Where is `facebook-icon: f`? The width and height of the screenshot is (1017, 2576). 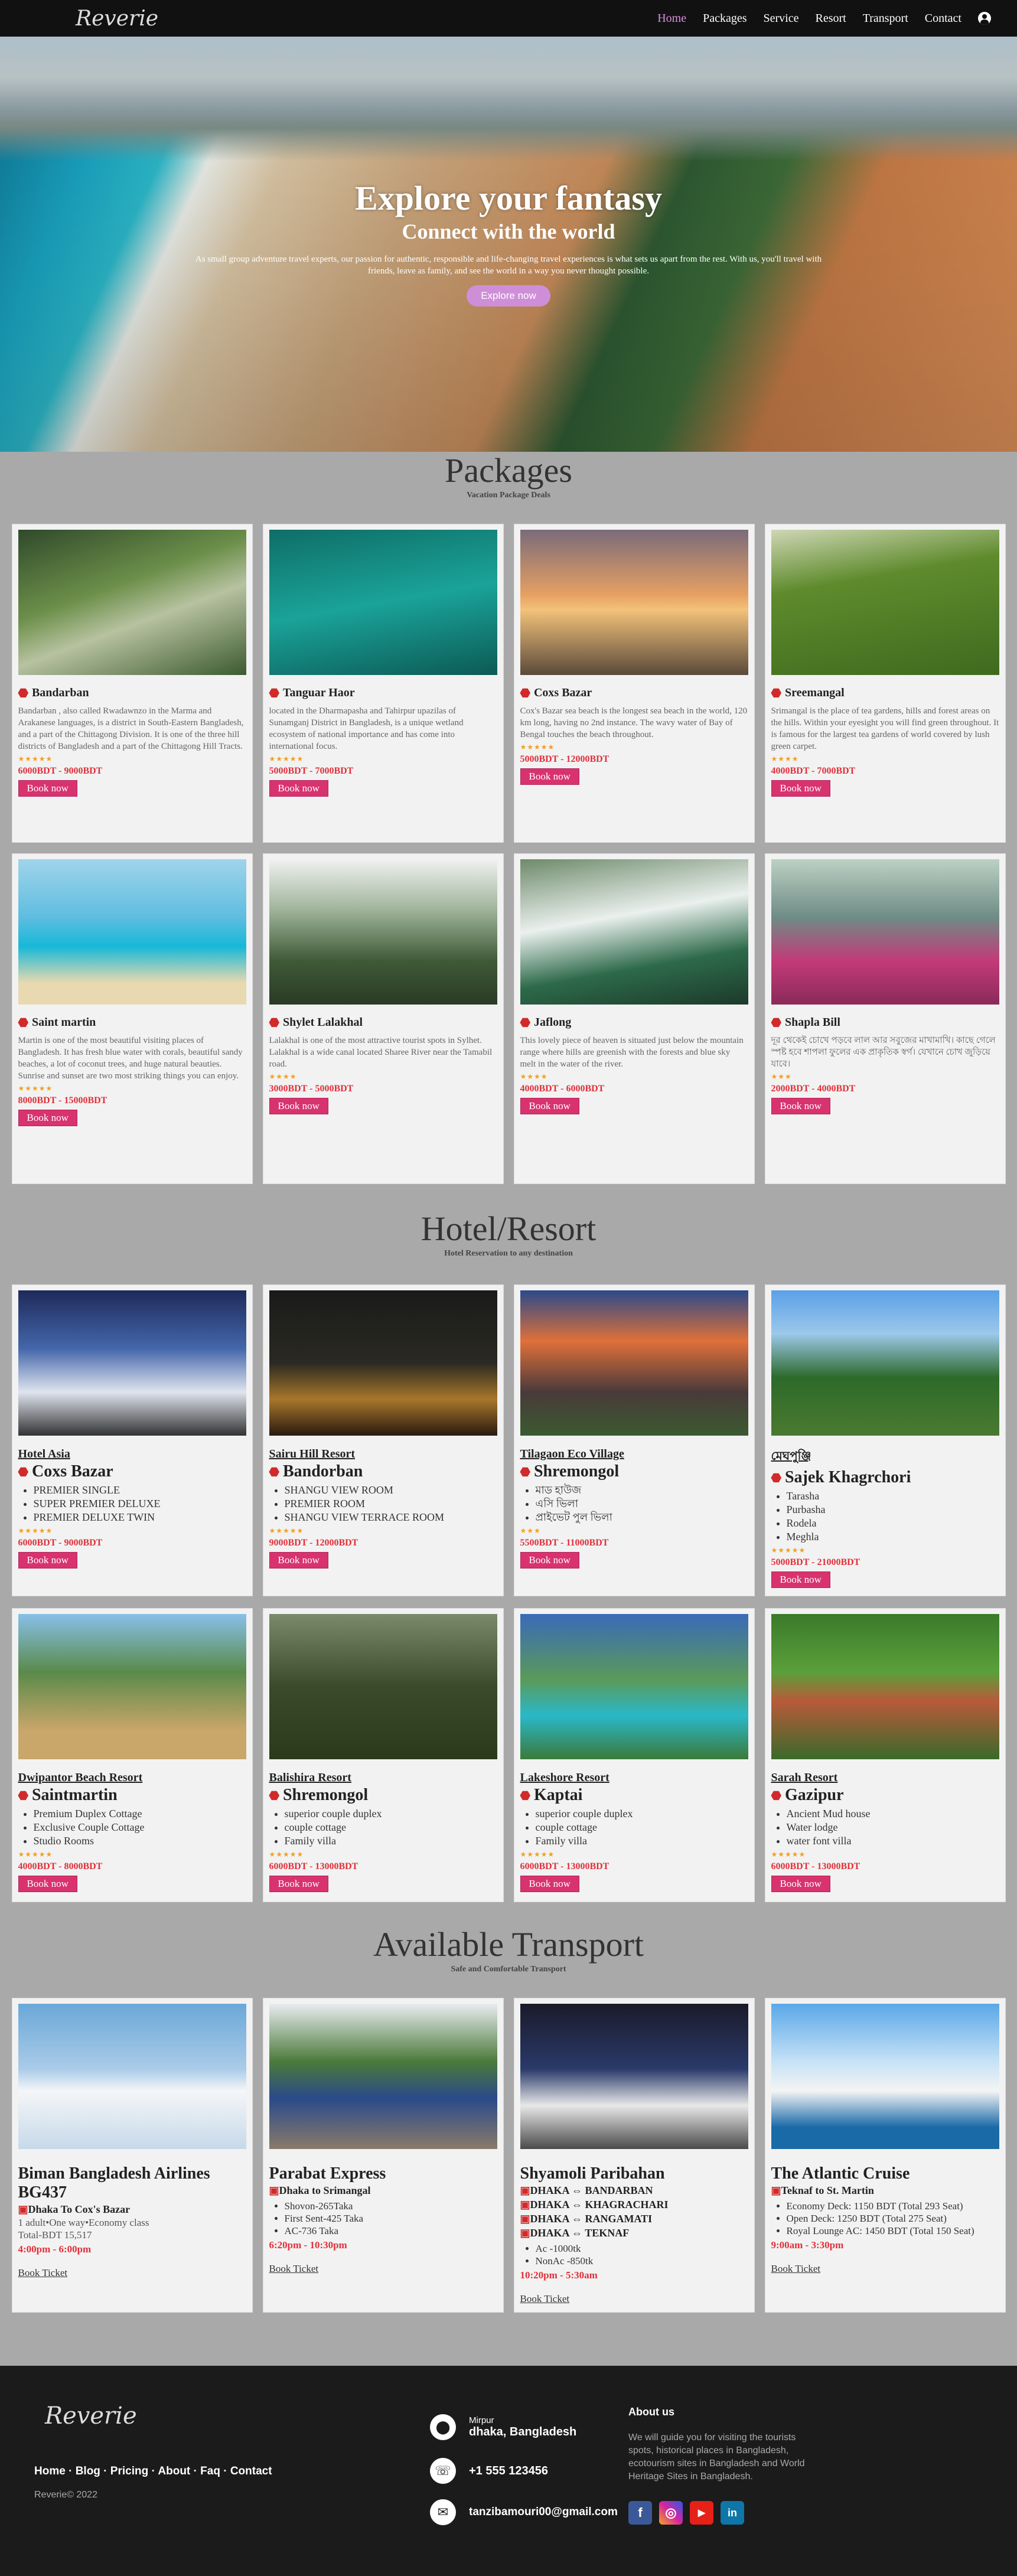
facebook-icon: f is located at coordinates (640, 2513).